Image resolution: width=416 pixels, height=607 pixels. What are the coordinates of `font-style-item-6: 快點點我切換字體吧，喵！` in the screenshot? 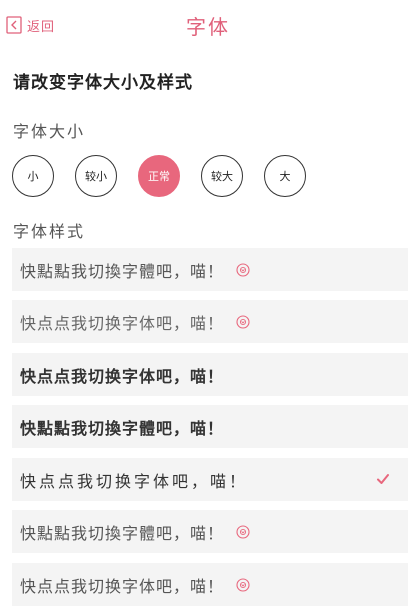 It's located at (210, 531).